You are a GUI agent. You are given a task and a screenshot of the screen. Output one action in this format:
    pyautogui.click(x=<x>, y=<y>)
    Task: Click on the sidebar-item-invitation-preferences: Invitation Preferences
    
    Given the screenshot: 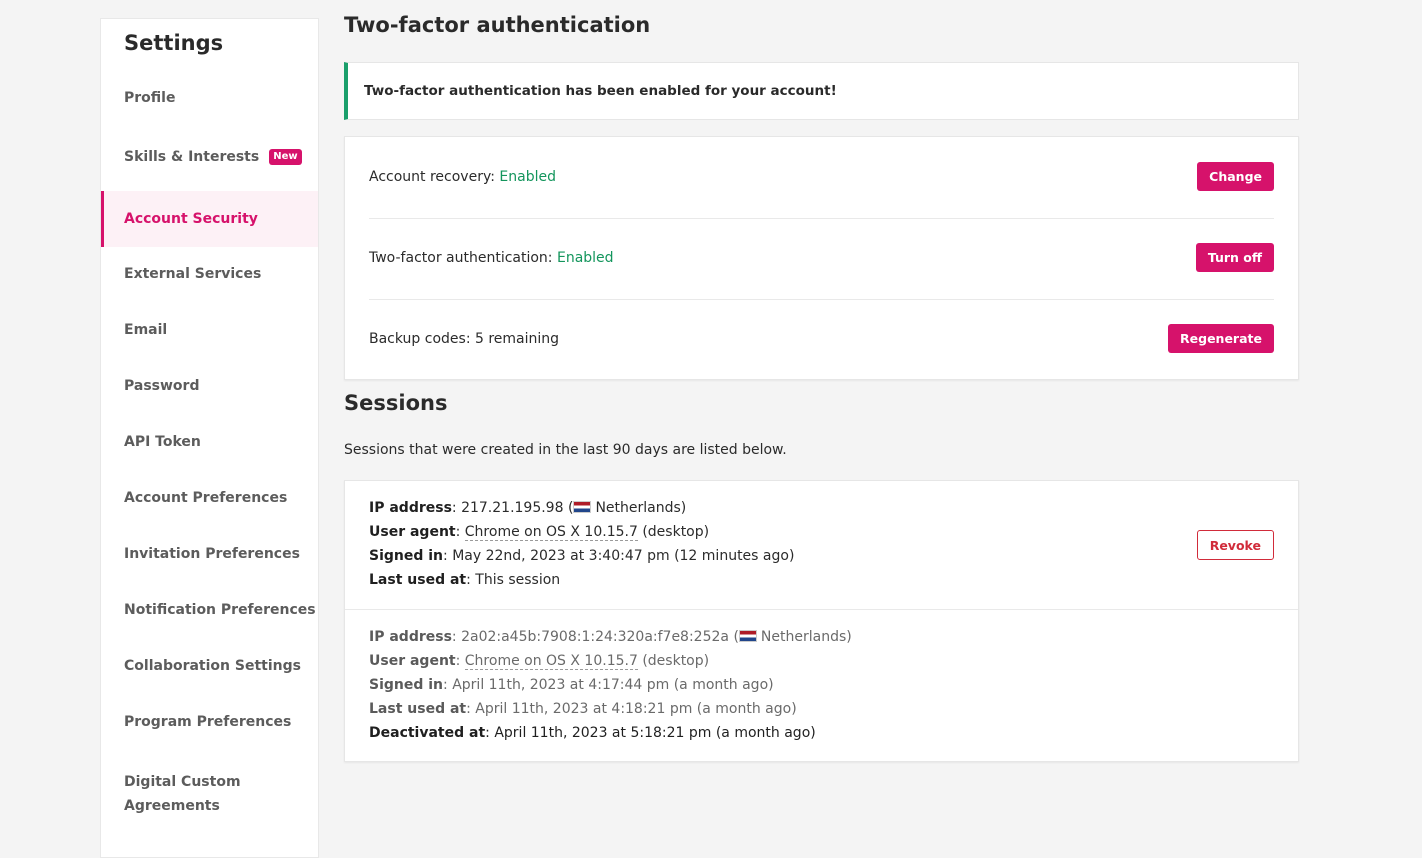 What is the action you would take?
    pyautogui.click(x=209, y=554)
    